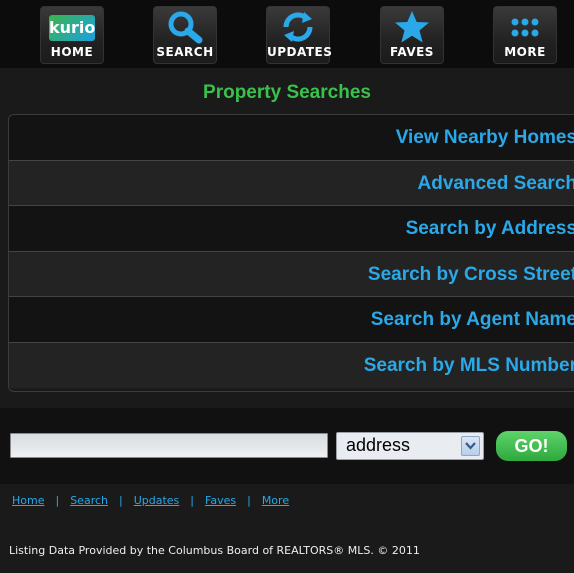 This screenshot has height=573, width=574. I want to click on quick-search-bar: address GO!, so click(287, 446).